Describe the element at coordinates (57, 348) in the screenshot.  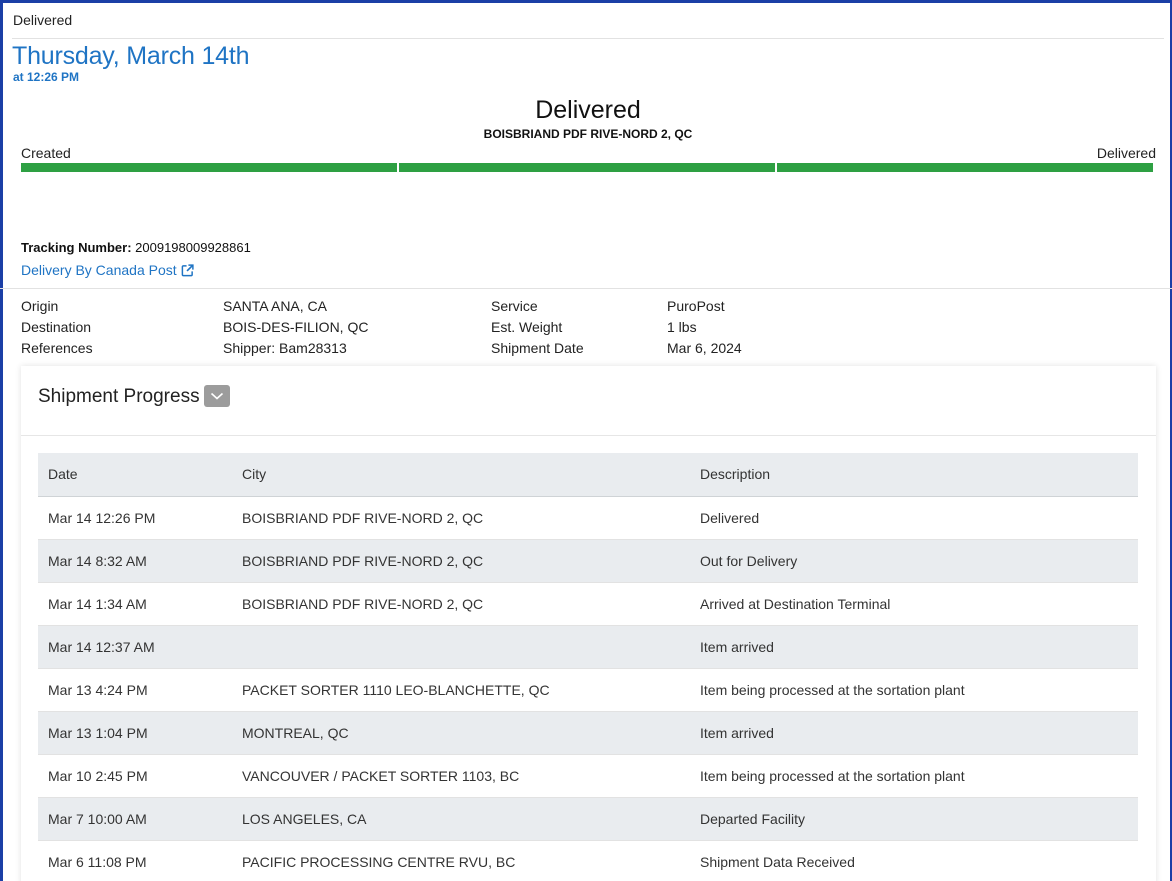
I see `references-label: References` at that location.